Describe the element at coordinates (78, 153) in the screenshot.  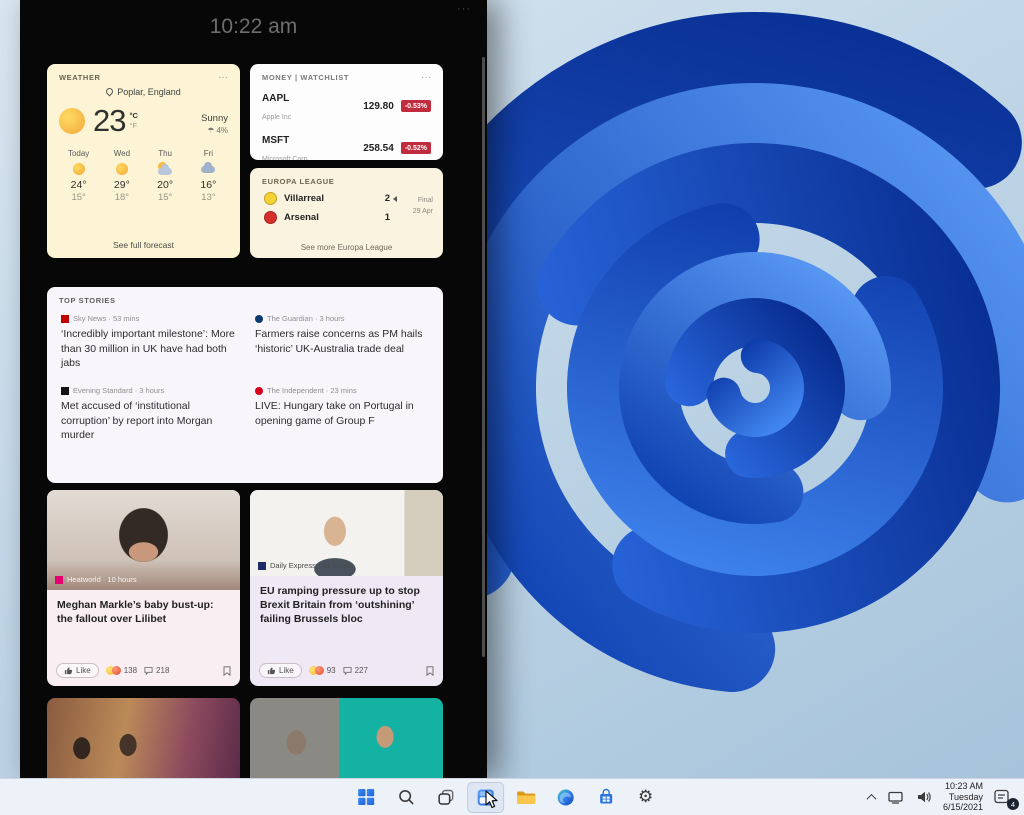
I see `forecast-day-label: Today` at that location.